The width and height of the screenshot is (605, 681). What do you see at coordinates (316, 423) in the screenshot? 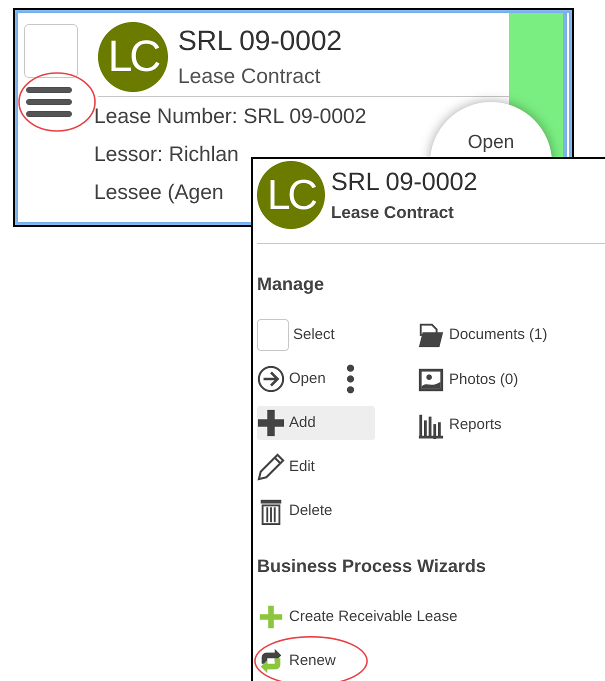
I see `menu-item: Add` at bounding box center [316, 423].